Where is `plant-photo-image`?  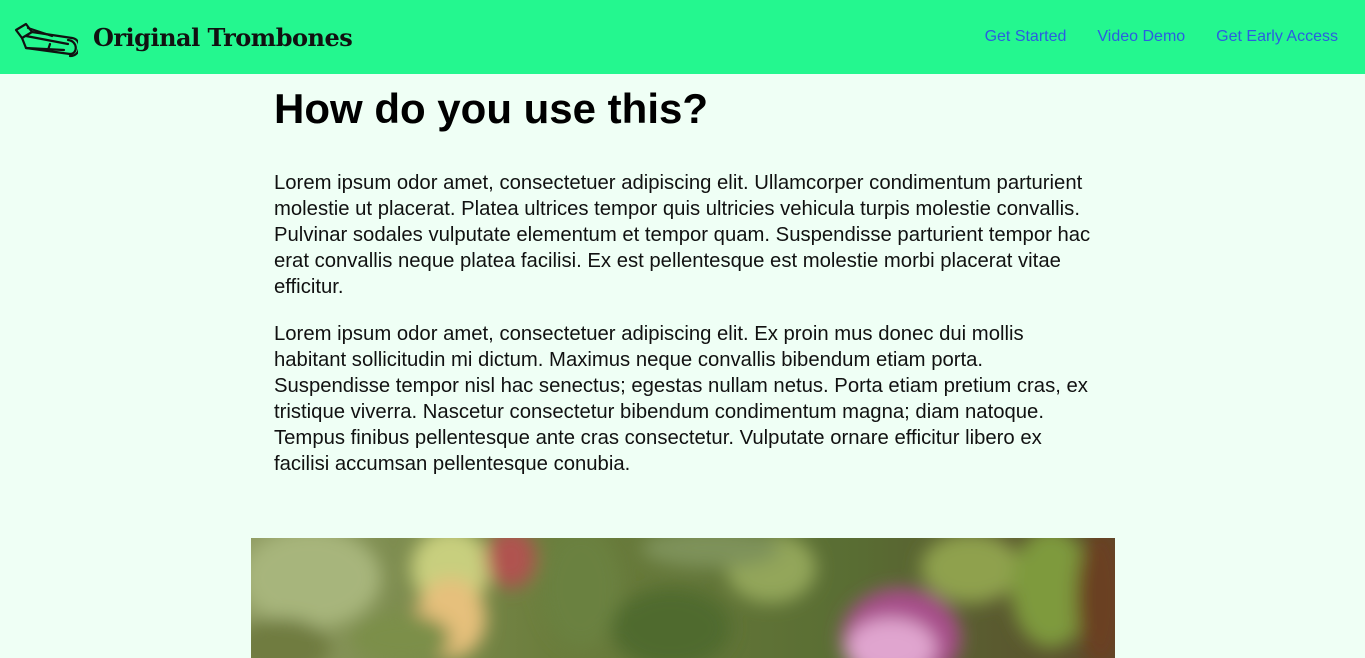 plant-photo-image is located at coordinates (683, 598).